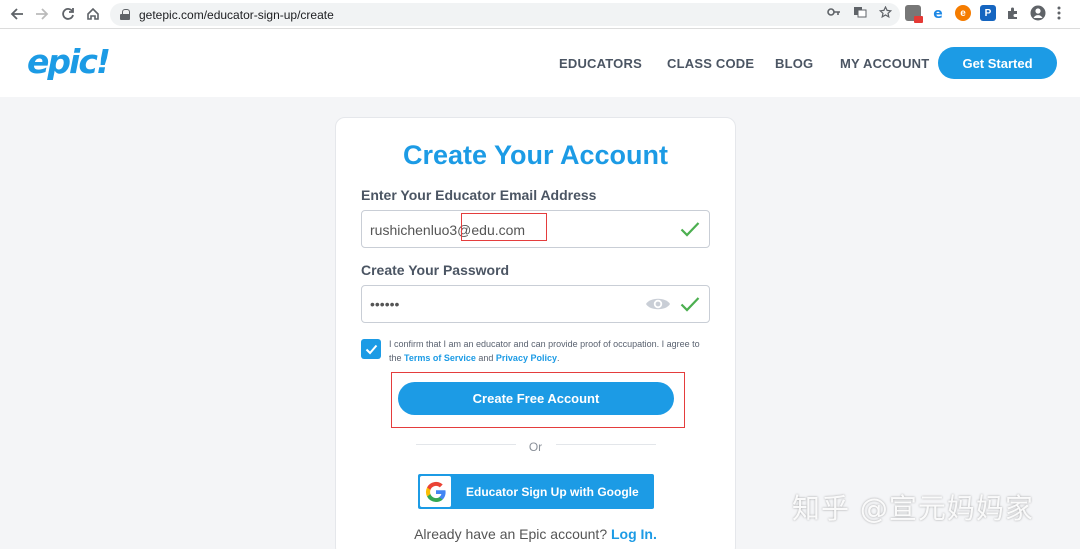  I want to click on watermark-text: 知乎 @宣元妈妈家, so click(913, 508).